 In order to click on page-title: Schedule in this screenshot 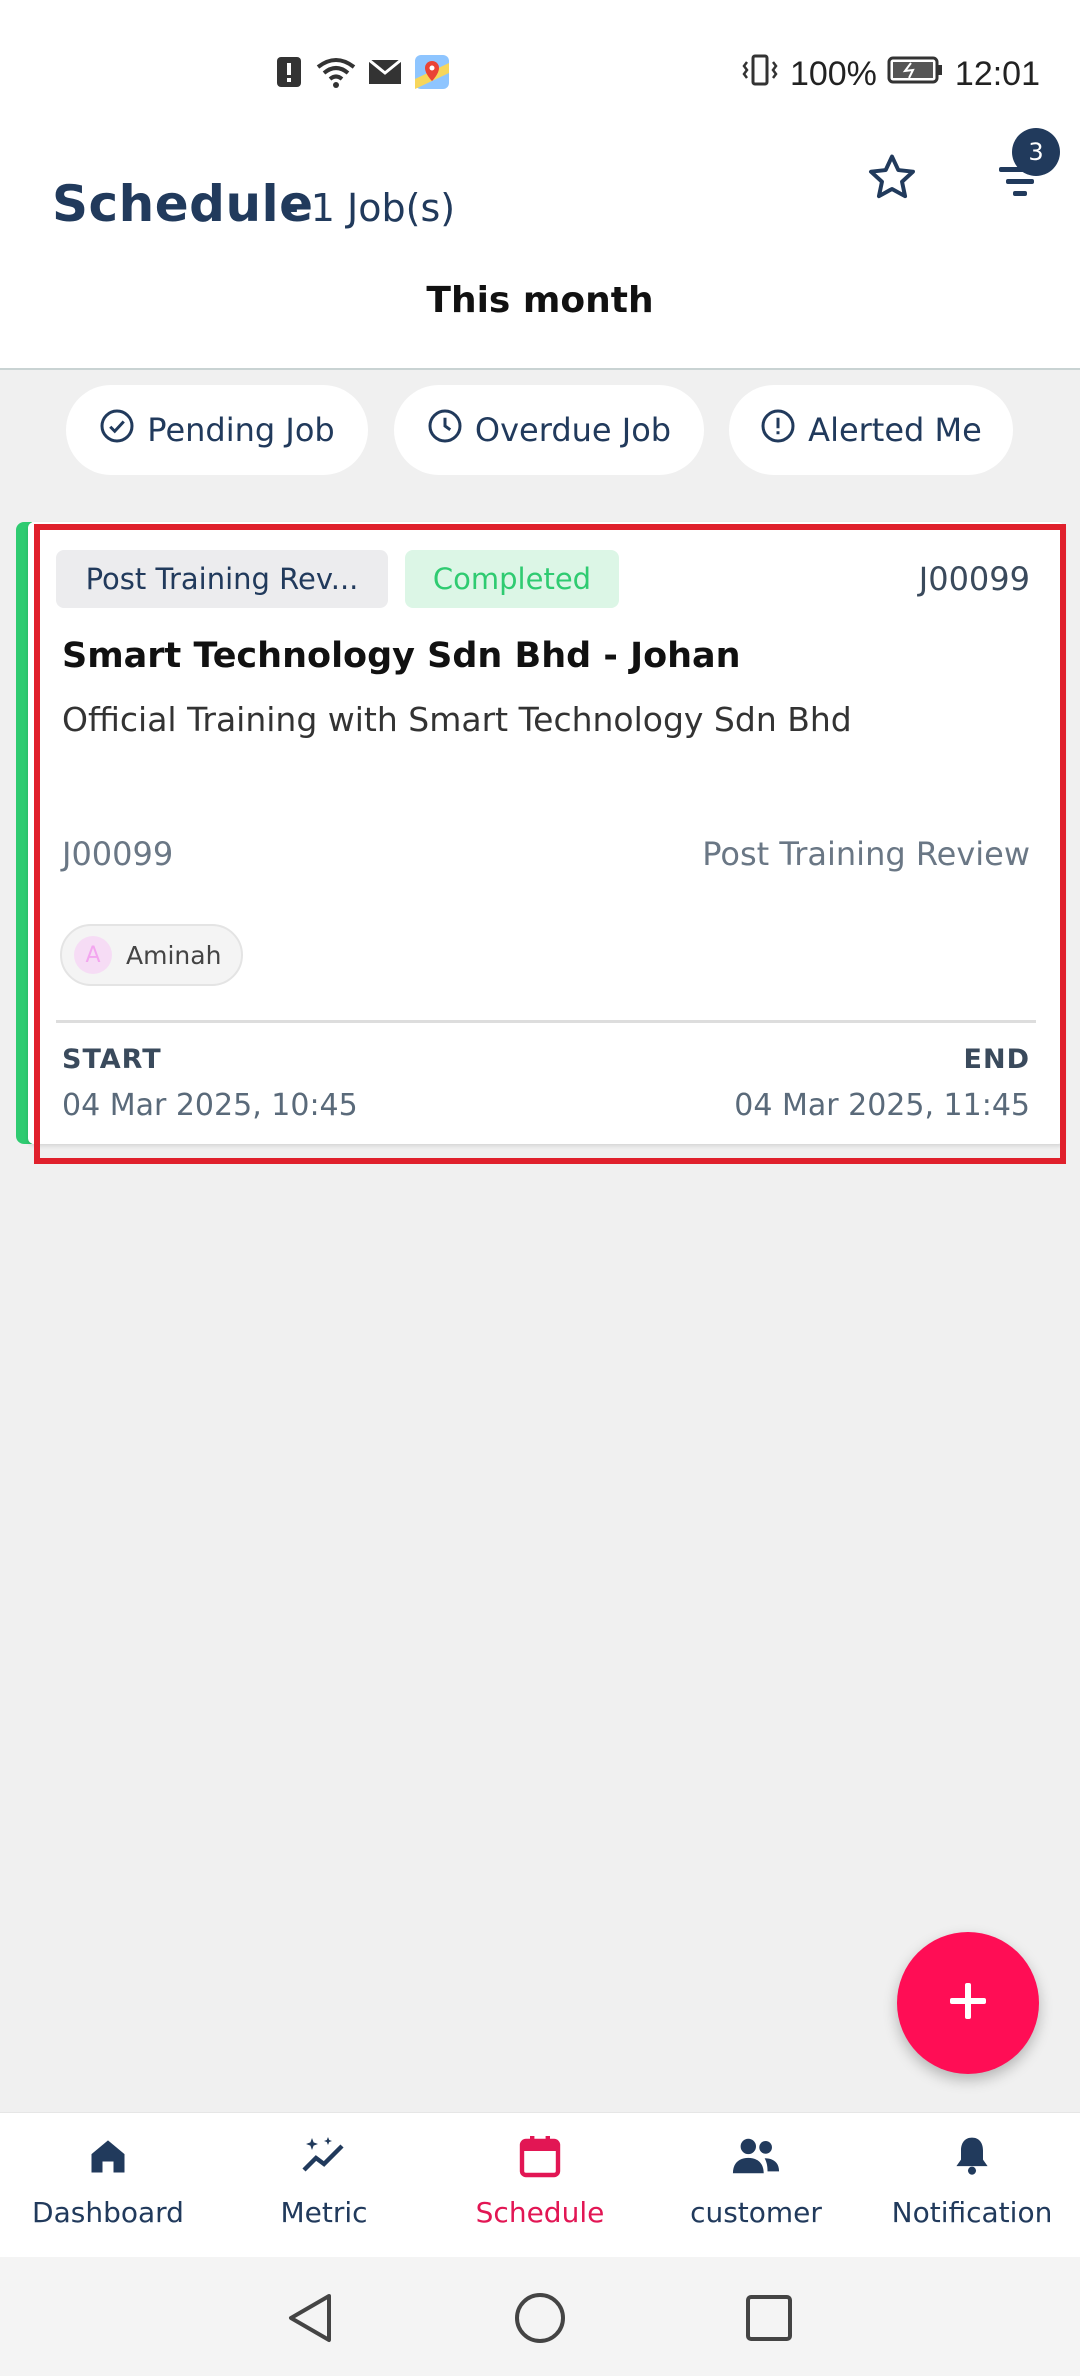, I will do `click(183, 204)`.